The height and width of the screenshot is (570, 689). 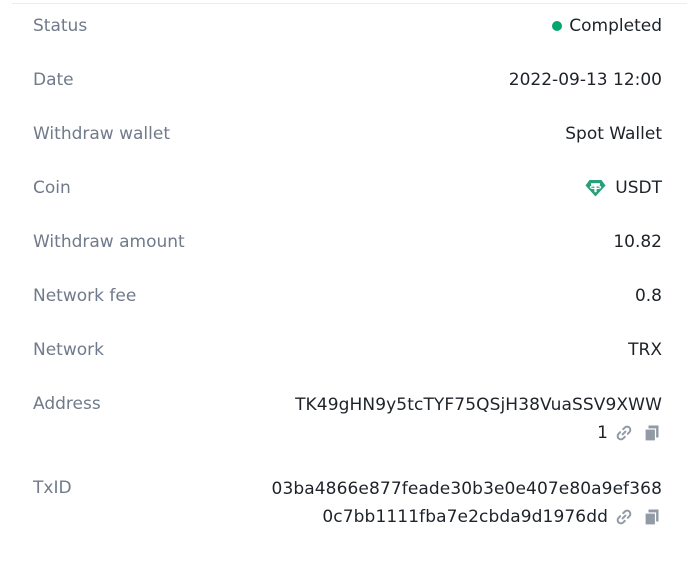 I want to click on address-line-2-wrap: 1, so click(x=442, y=433).